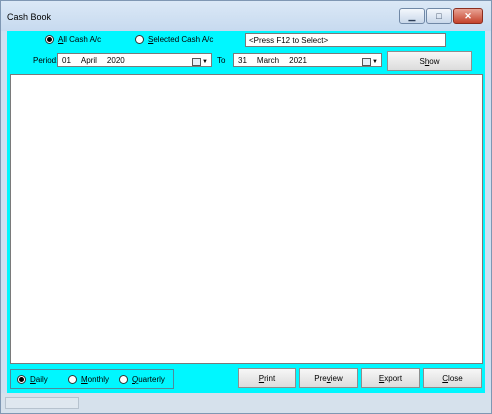 The height and width of the screenshot is (414, 492). I want to click on close-button: Close, so click(452, 378).